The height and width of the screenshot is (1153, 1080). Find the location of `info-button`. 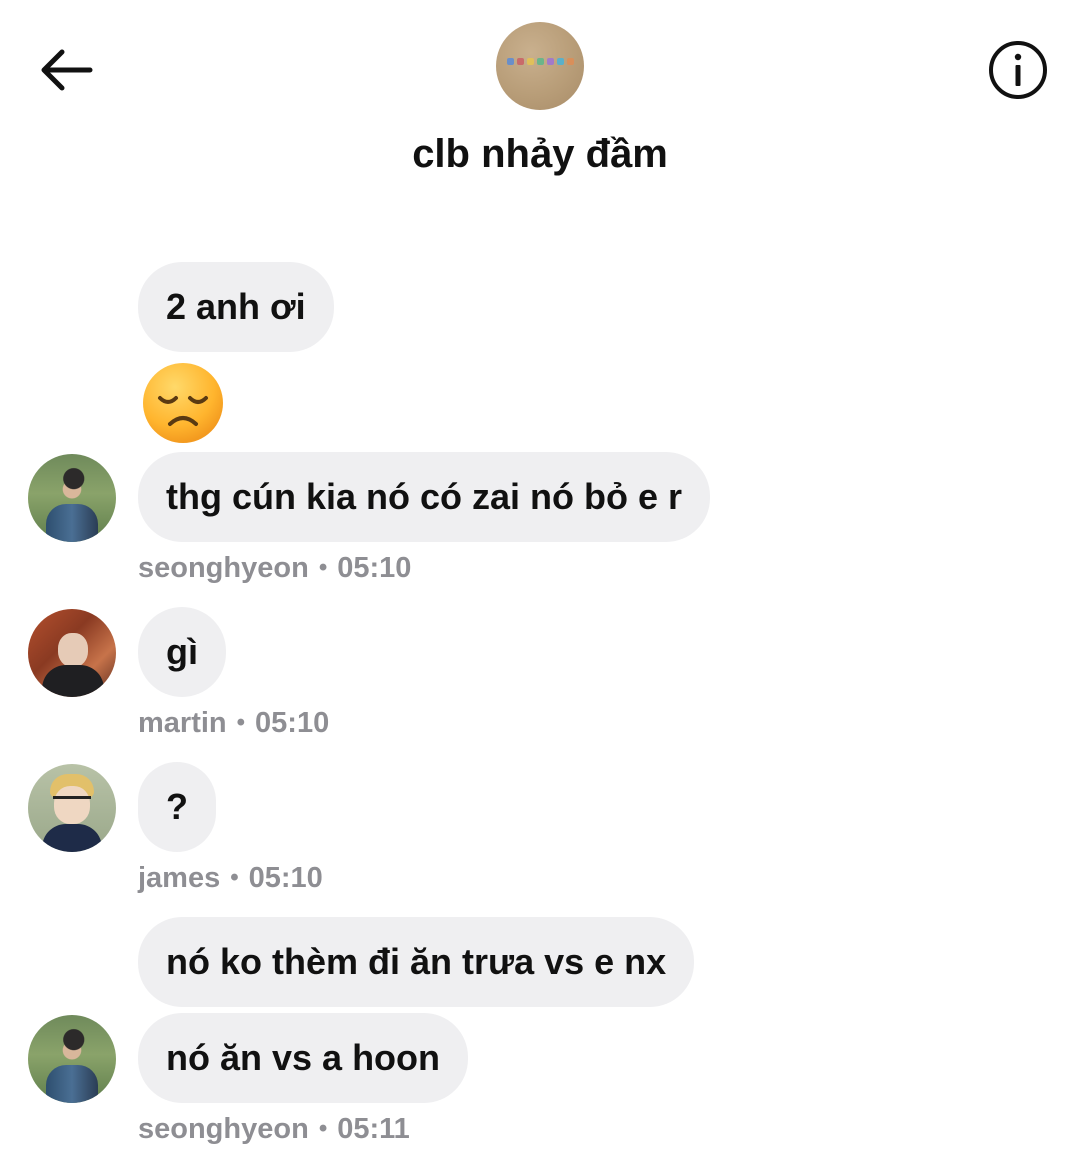

info-button is located at coordinates (1018, 70).